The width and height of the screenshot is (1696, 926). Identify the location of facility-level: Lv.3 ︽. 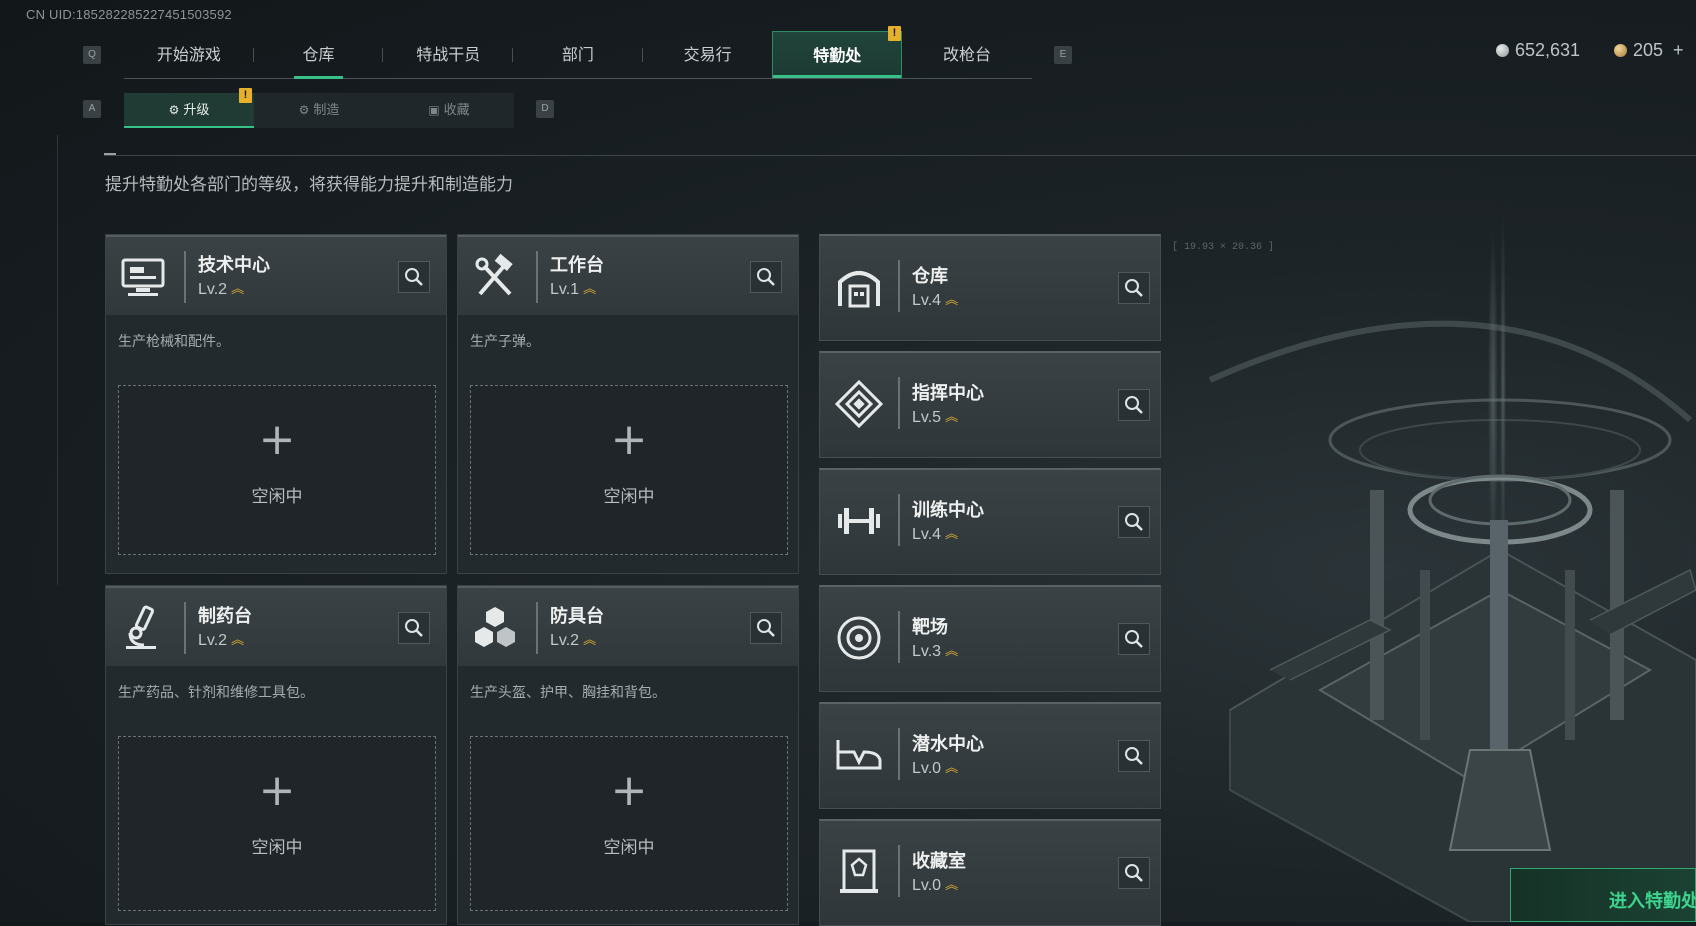
(935, 651).